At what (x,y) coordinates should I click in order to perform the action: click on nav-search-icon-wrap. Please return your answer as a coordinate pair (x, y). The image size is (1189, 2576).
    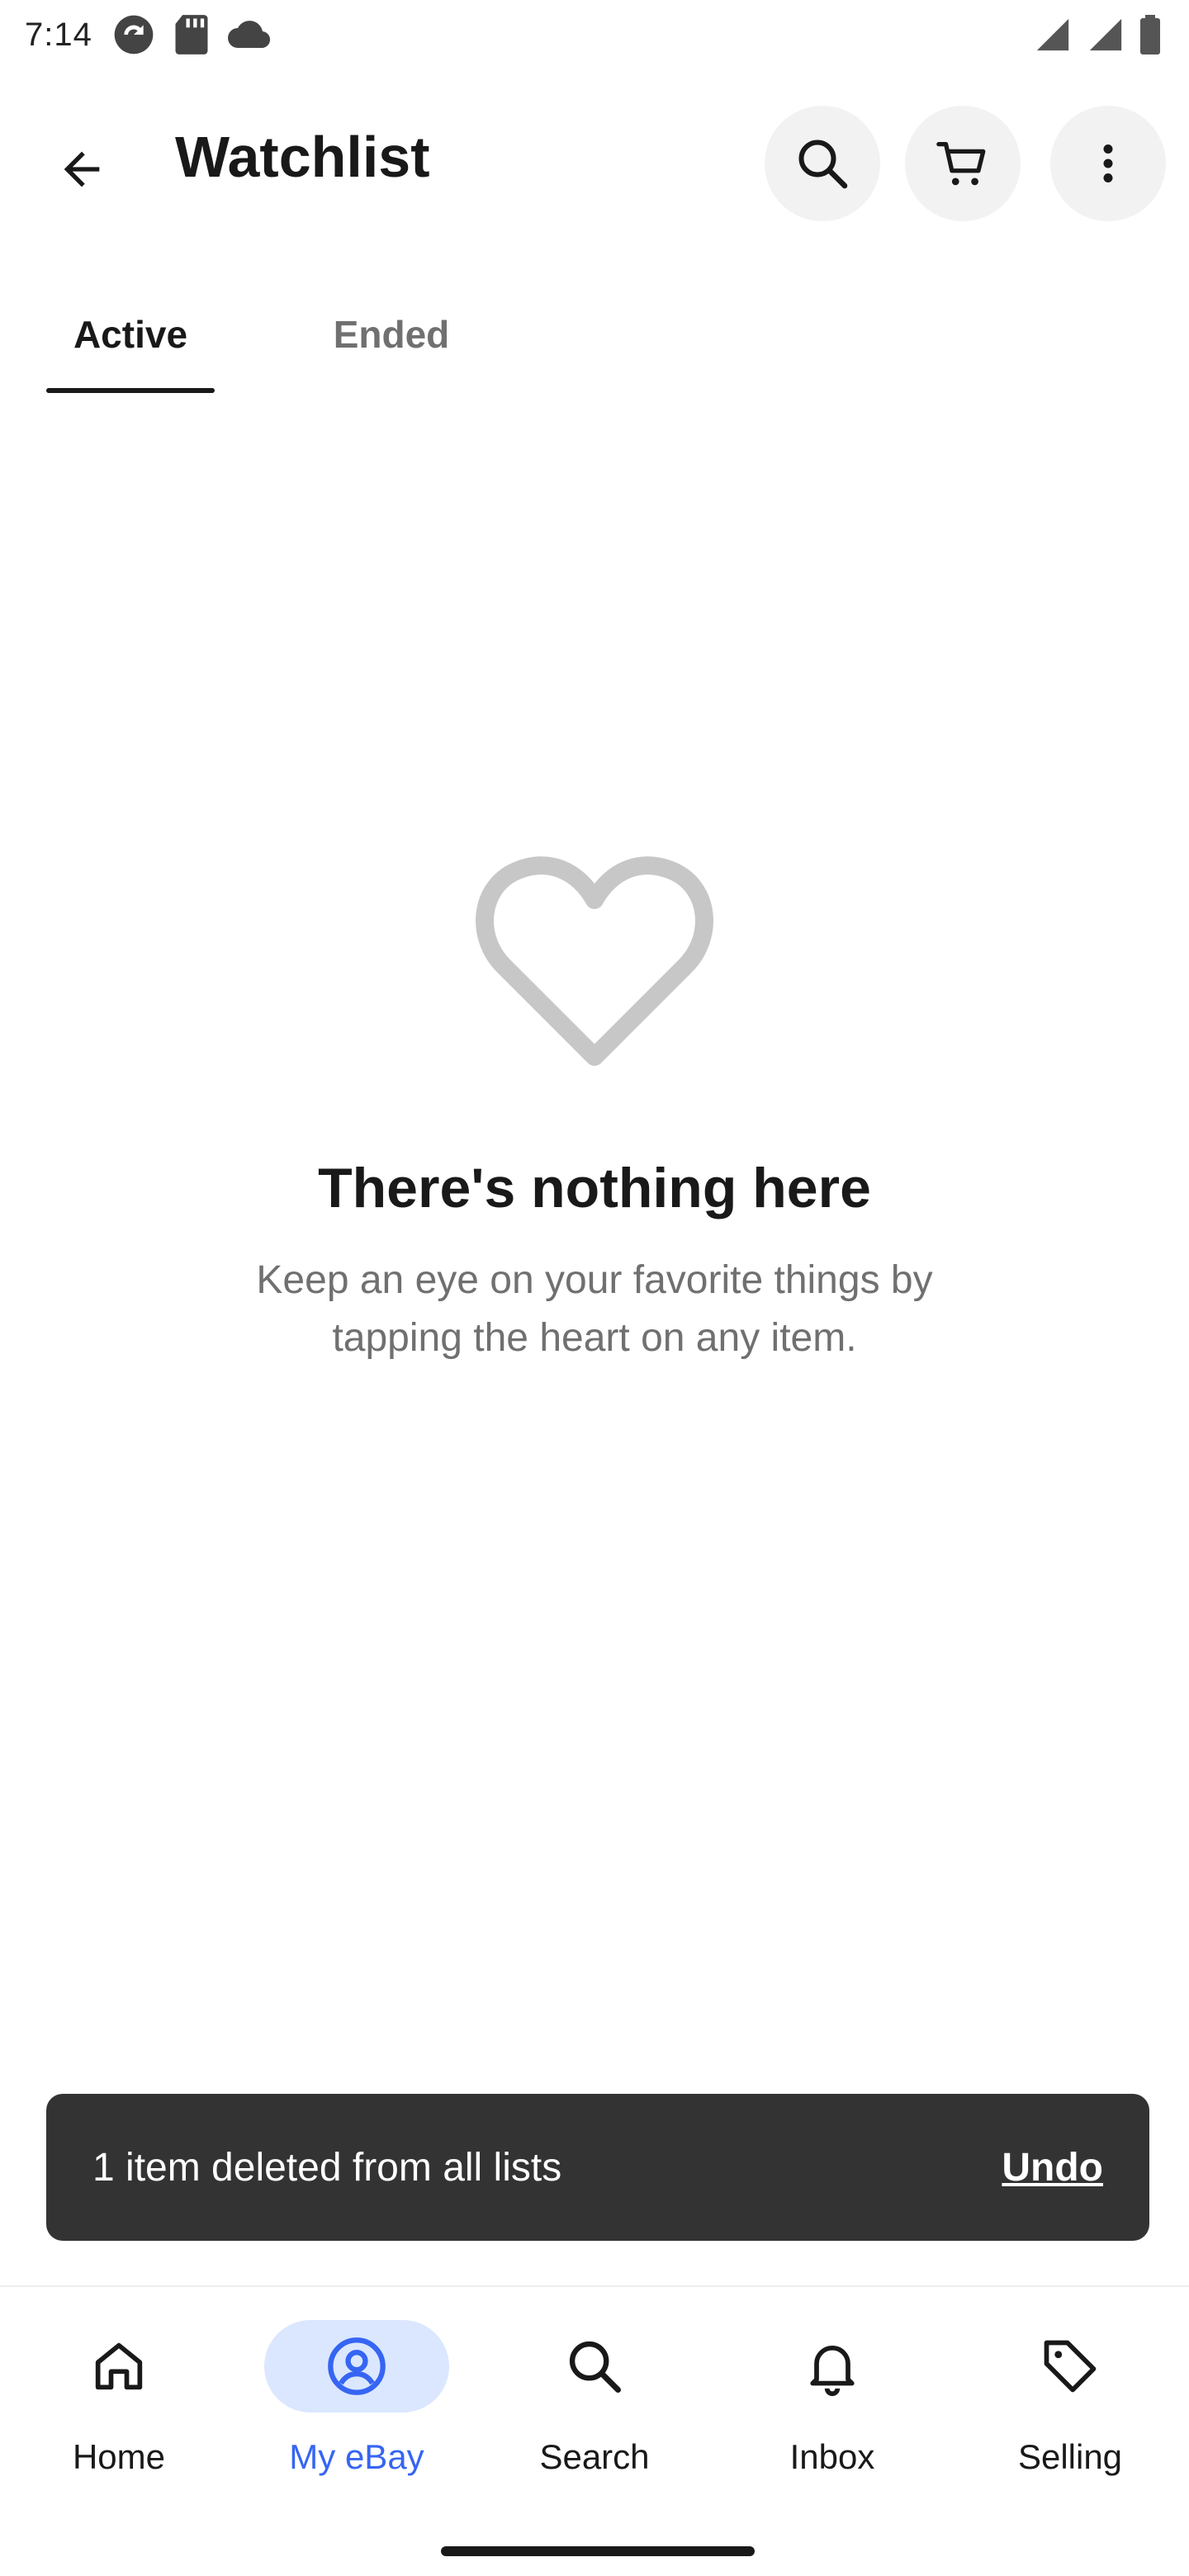
    Looking at the image, I should click on (594, 2366).